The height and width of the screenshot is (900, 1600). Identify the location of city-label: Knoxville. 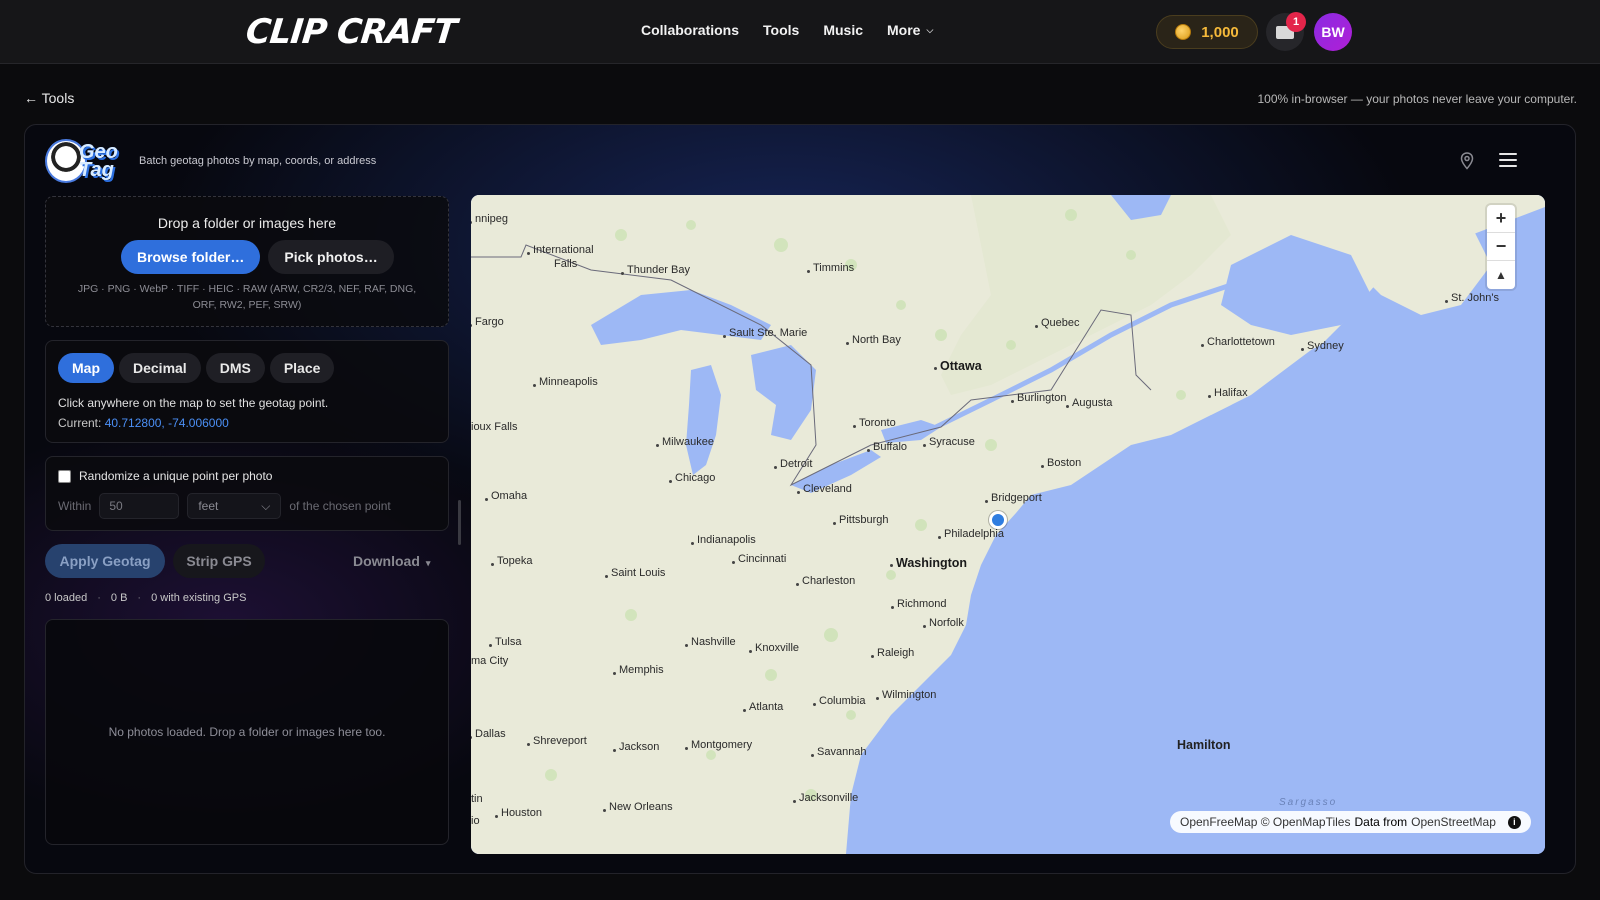
(774, 648).